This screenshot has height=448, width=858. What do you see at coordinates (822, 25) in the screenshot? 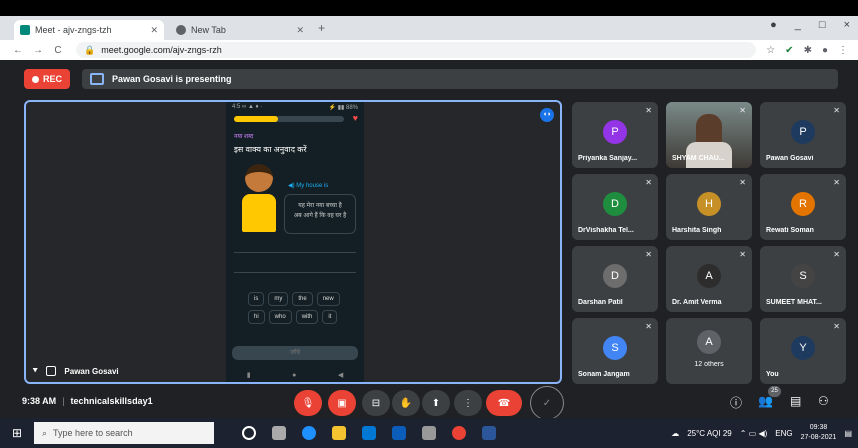
I see `maximize-button: □` at bounding box center [822, 25].